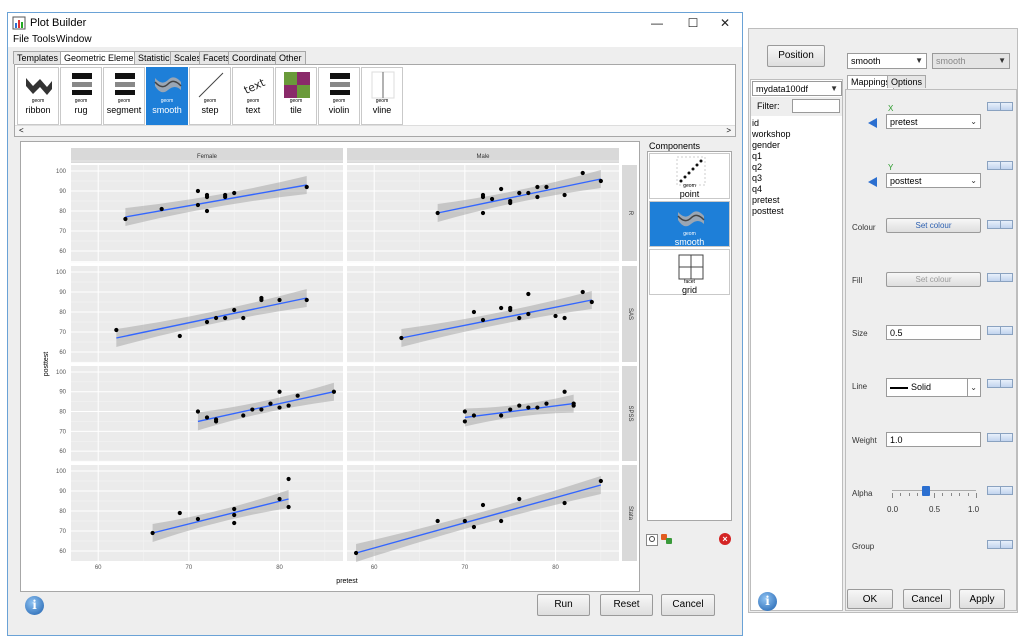  Describe the element at coordinates (797, 88) in the screenshot. I see `dataset-select: mydata100df ▼` at that location.